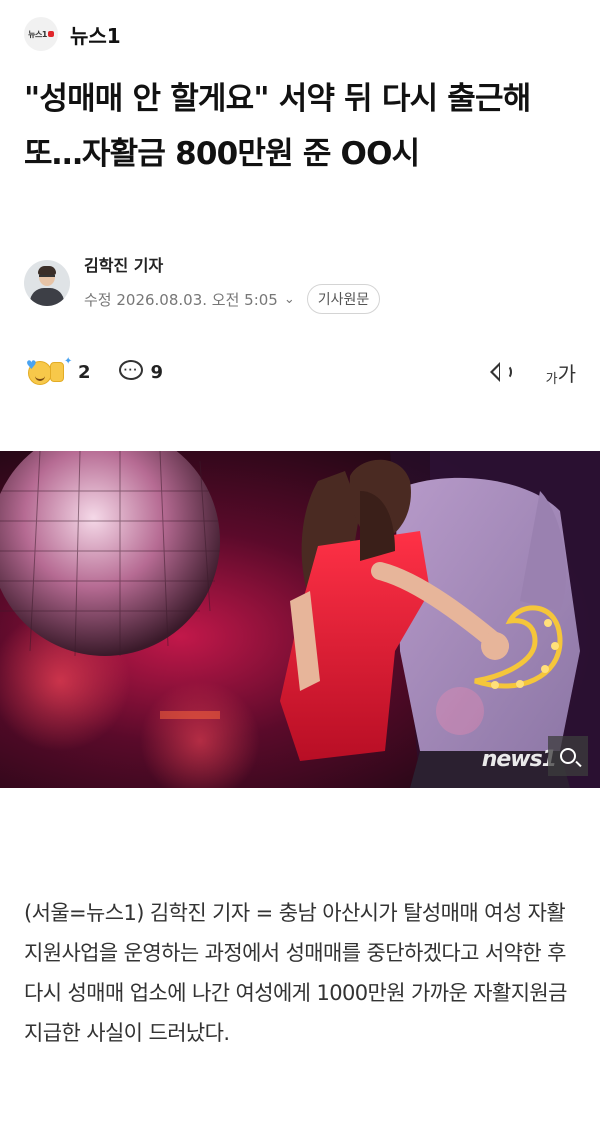 The image size is (600, 1148). I want to click on font-size-big-label: 가, so click(566, 373).